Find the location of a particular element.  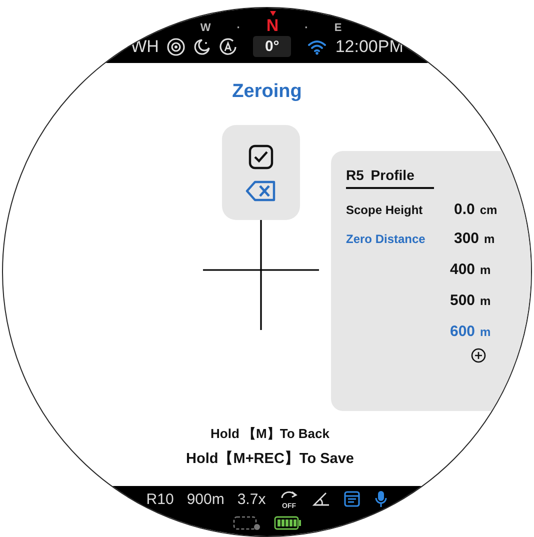

document-icon is located at coordinates (351, 499).